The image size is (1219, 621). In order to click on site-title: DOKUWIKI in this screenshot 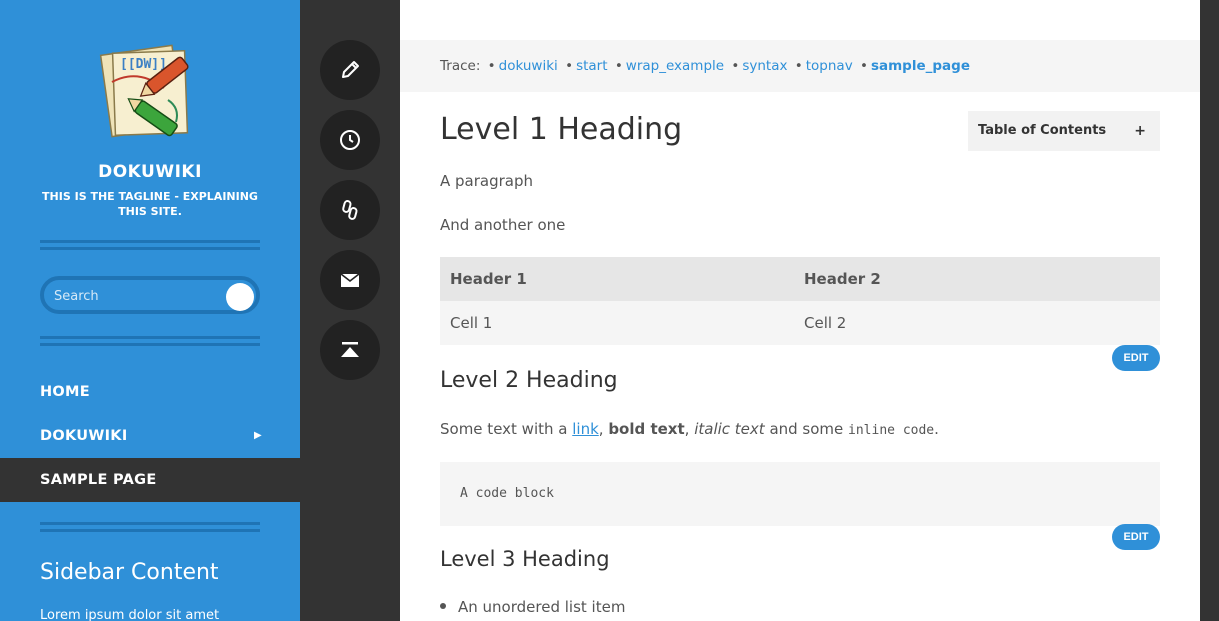, I will do `click(150, 172)`.